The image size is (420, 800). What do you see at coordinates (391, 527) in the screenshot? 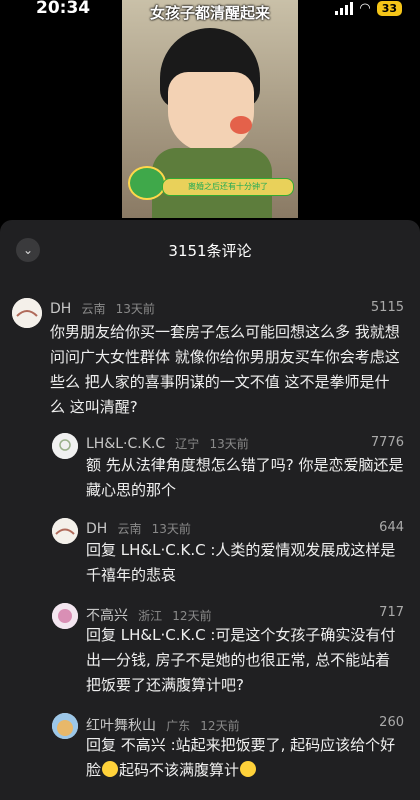
I see `like-count: 644` at bounding box center [391, 527].